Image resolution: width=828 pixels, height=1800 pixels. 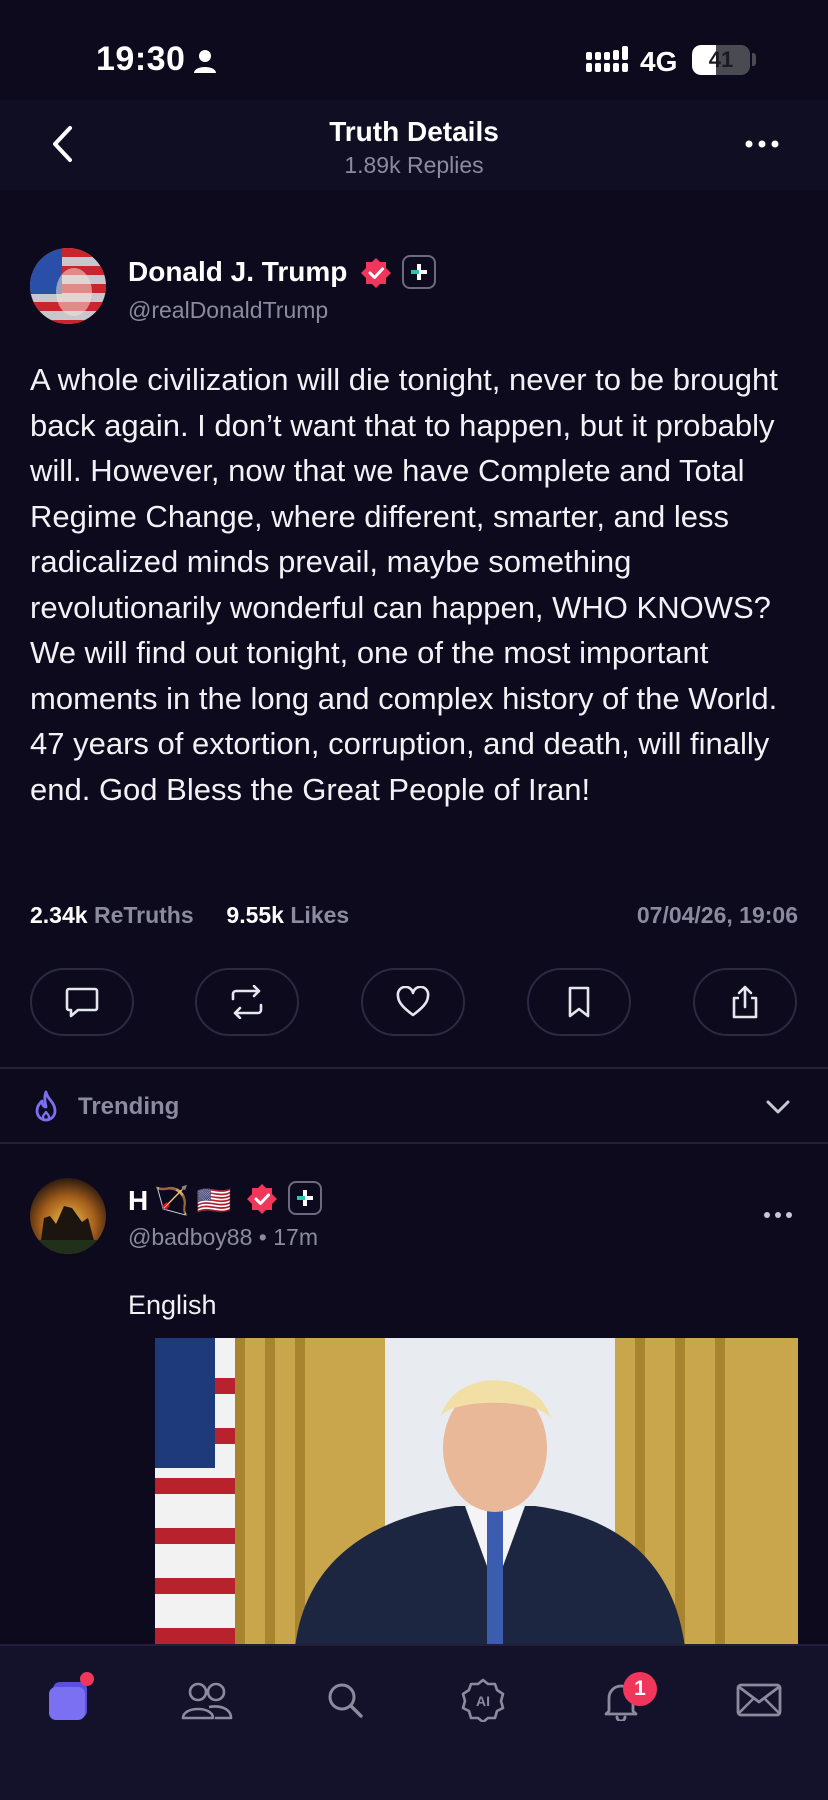 What do you see at coordinates (754, 59) in the screenshot?
I see `battery-nub` at bounding box center [754, 59].